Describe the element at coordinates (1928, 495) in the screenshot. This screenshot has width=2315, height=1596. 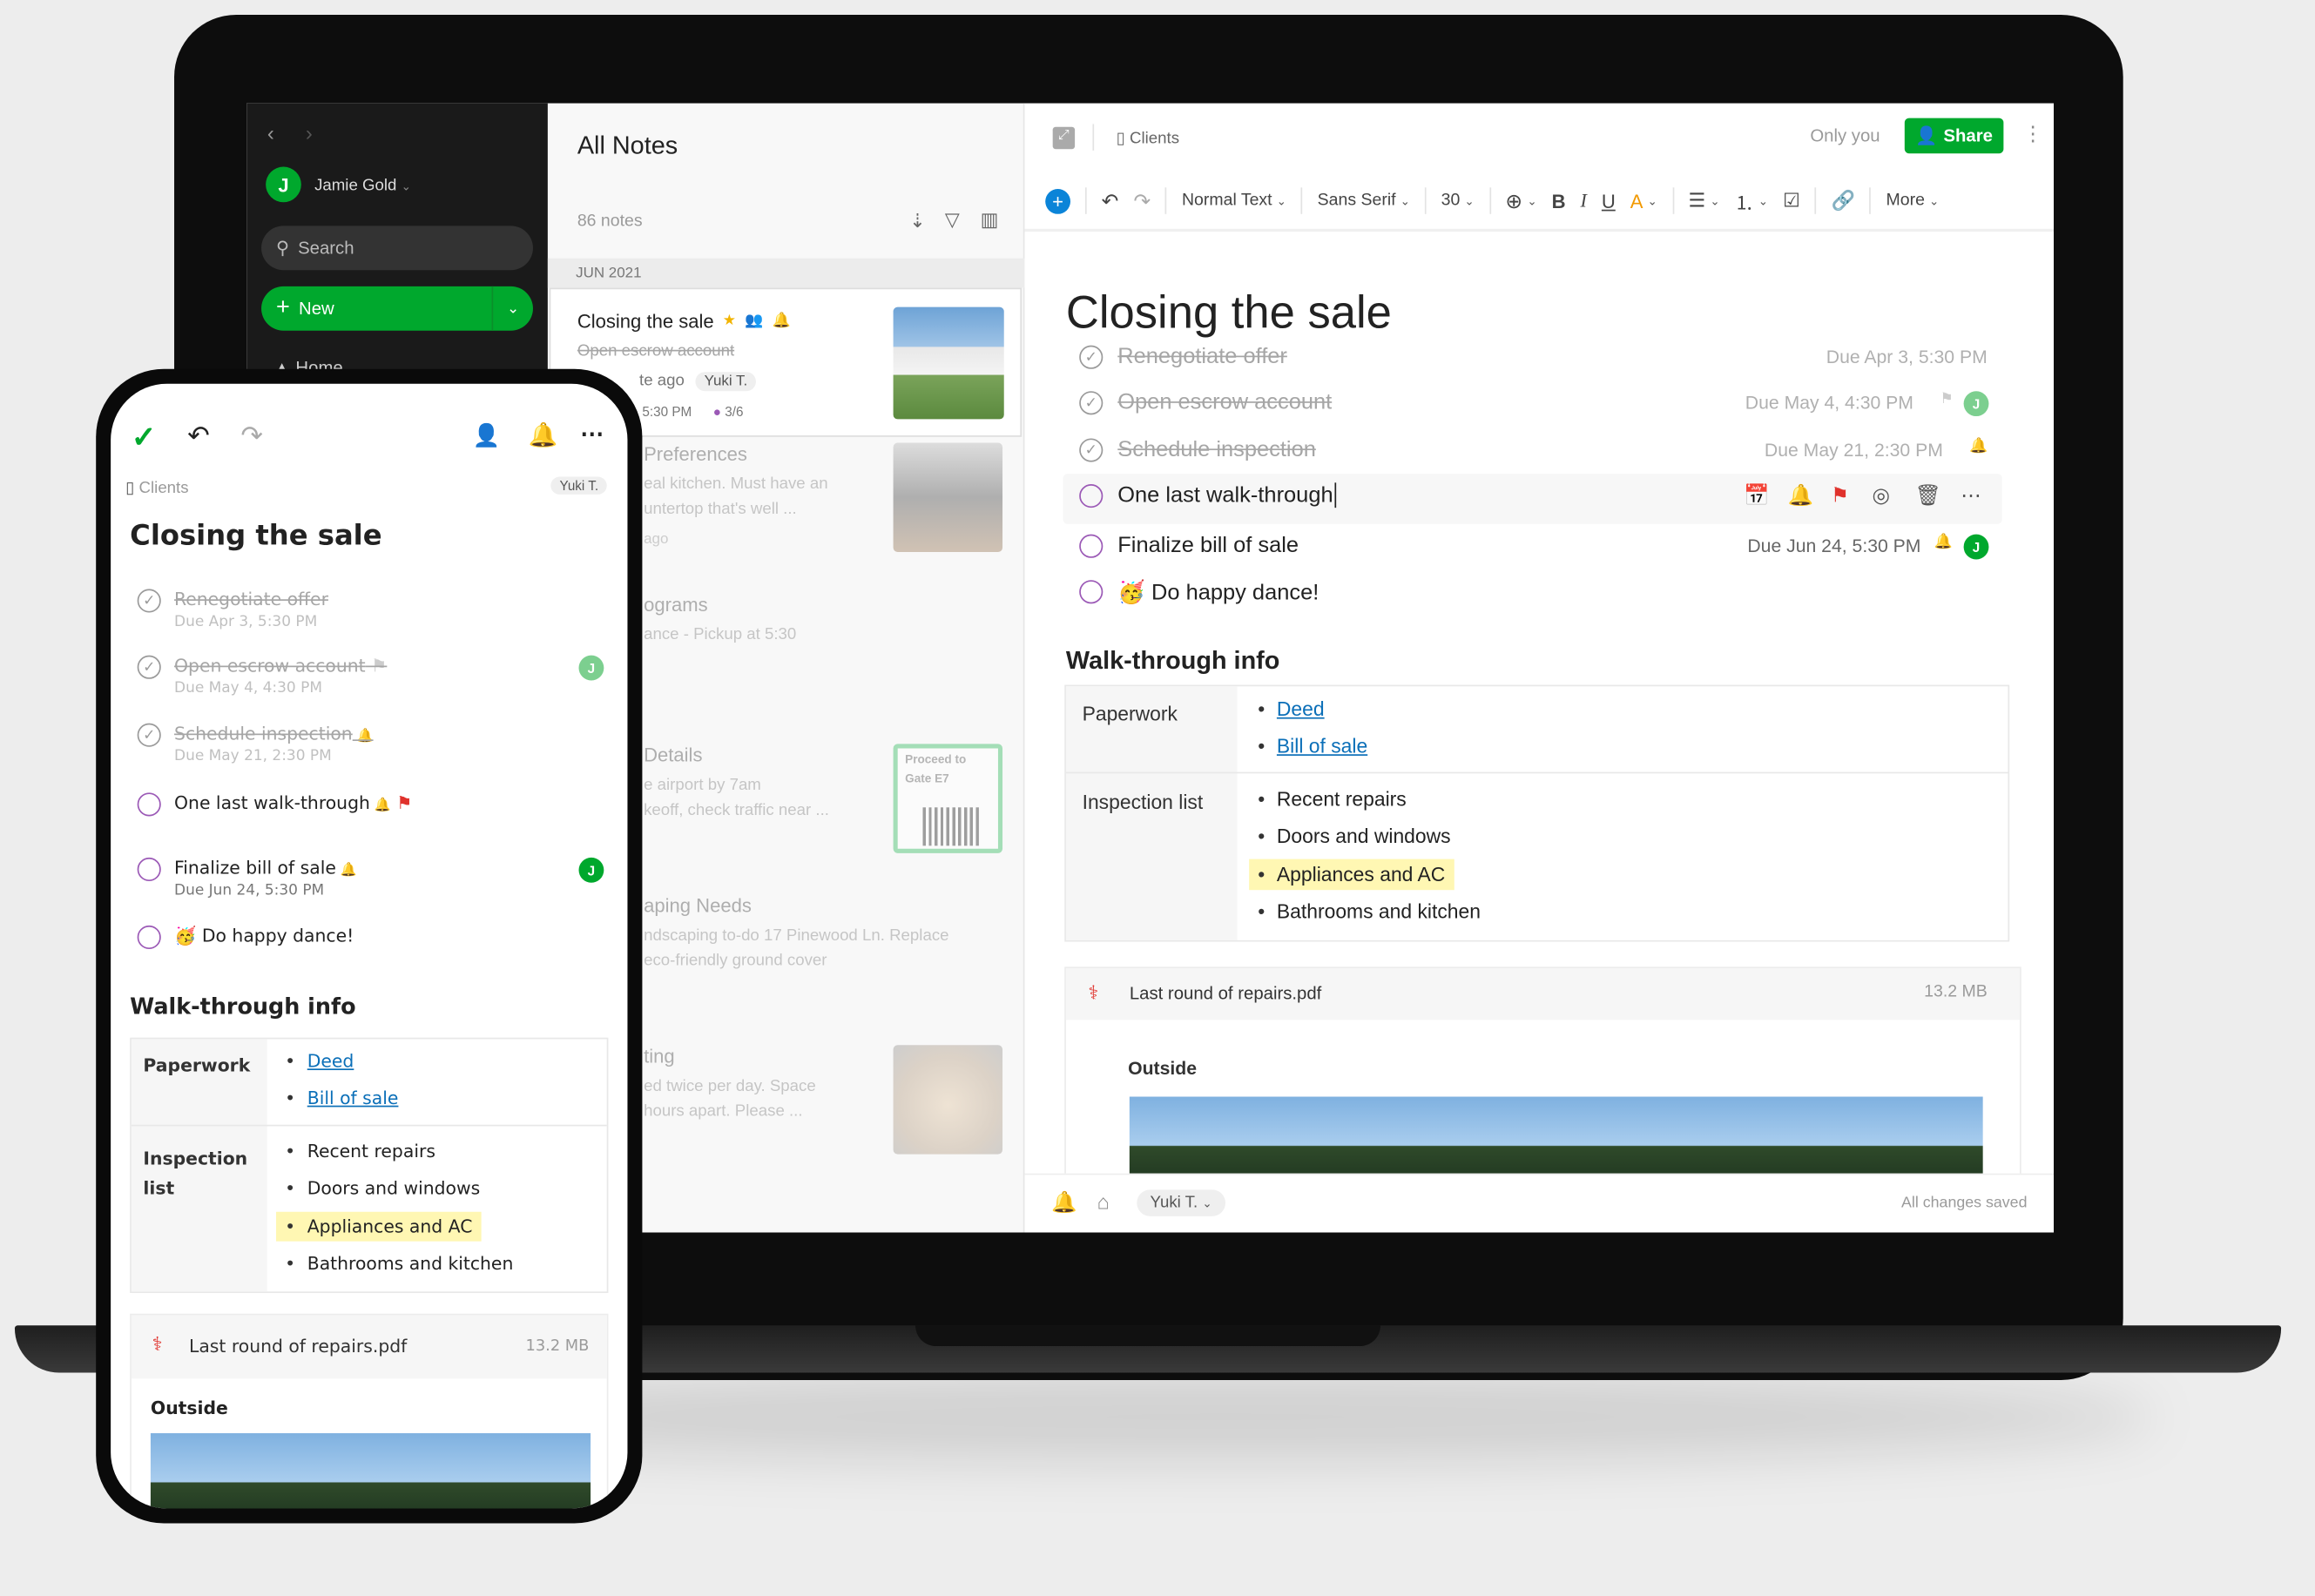
I see `delete-trash-icon: 🗑` at that location.